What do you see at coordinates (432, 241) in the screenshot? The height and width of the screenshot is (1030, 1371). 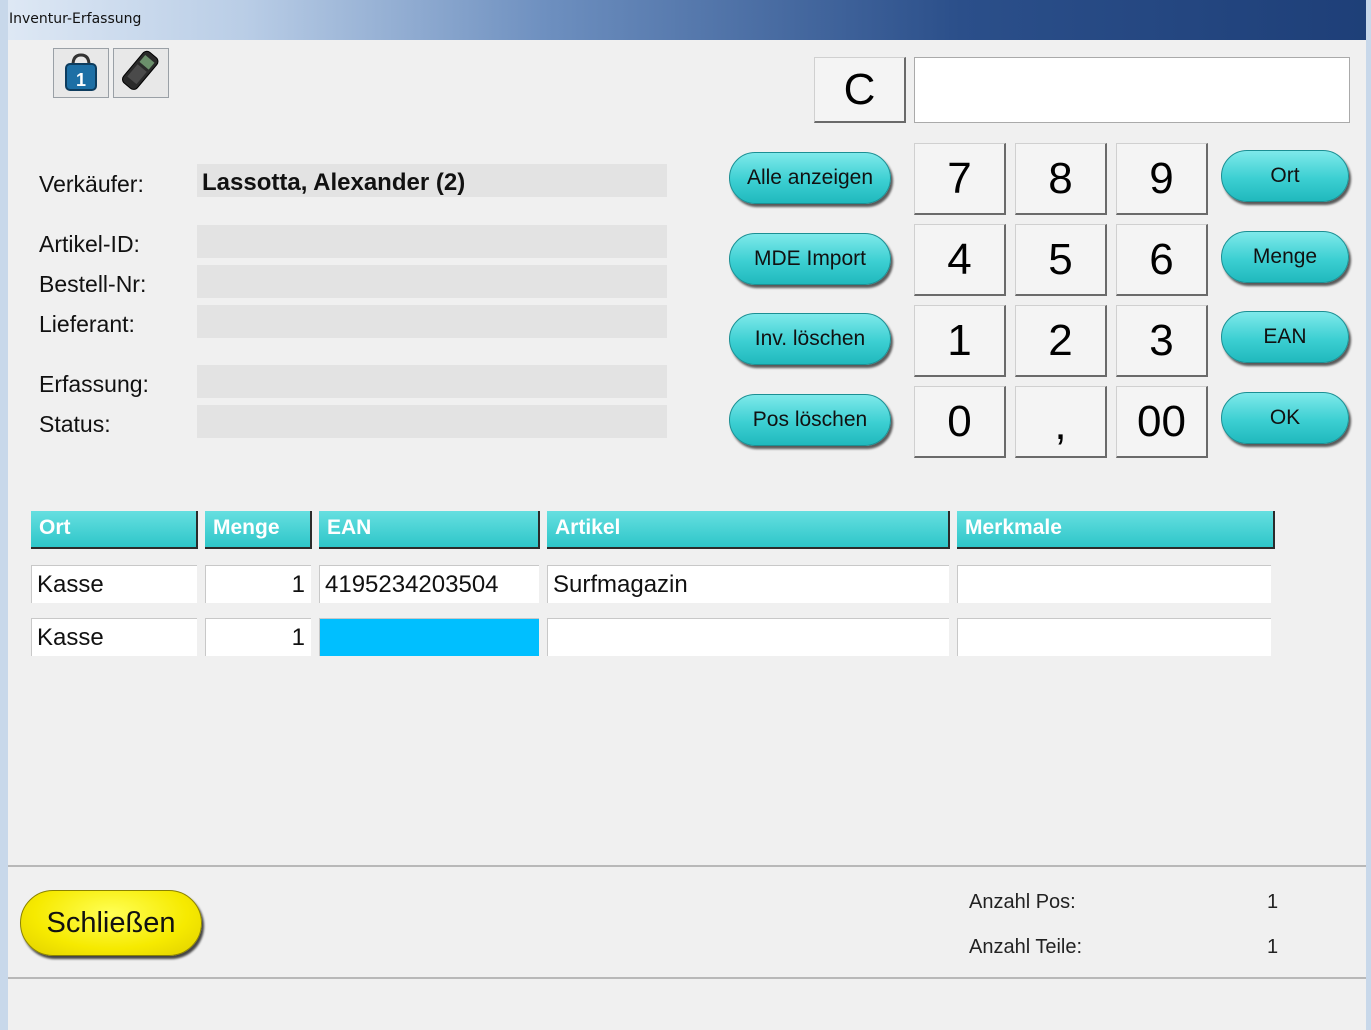 I see `artikel-id-field` at bounding box center [432, 241].